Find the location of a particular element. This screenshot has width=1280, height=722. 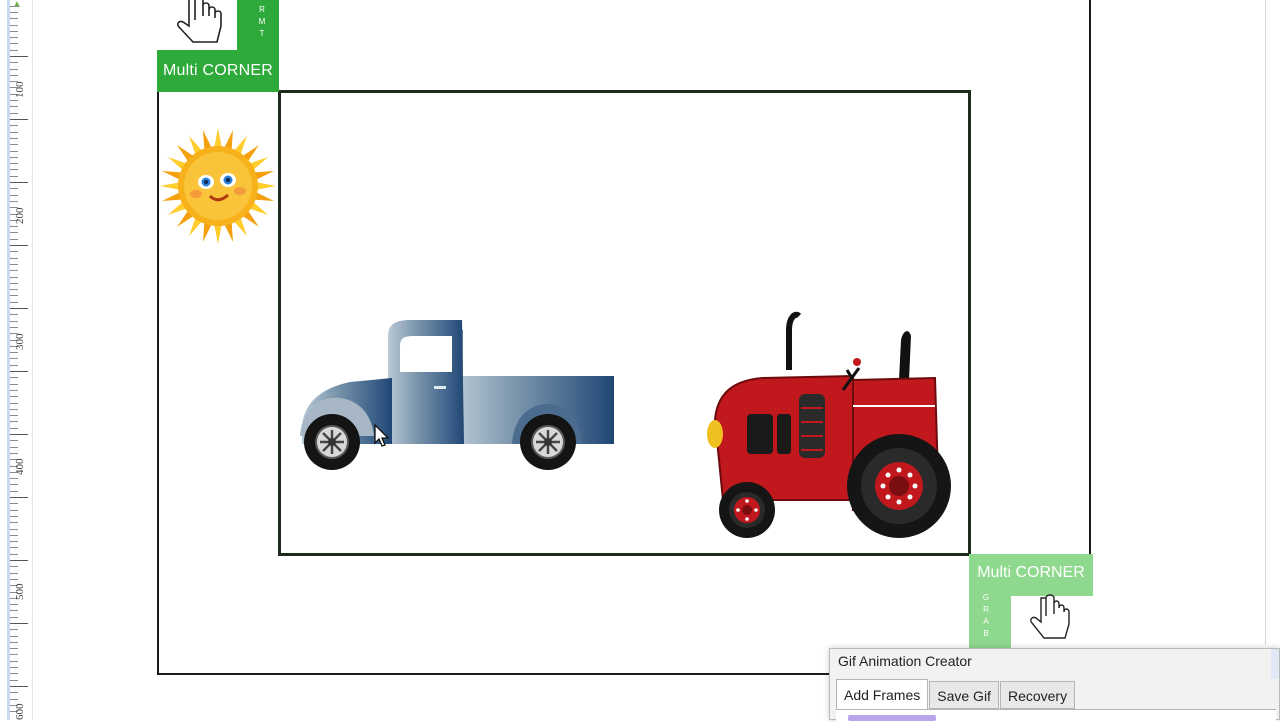

canvas-right-edge is located at coordinates (1265, 322).